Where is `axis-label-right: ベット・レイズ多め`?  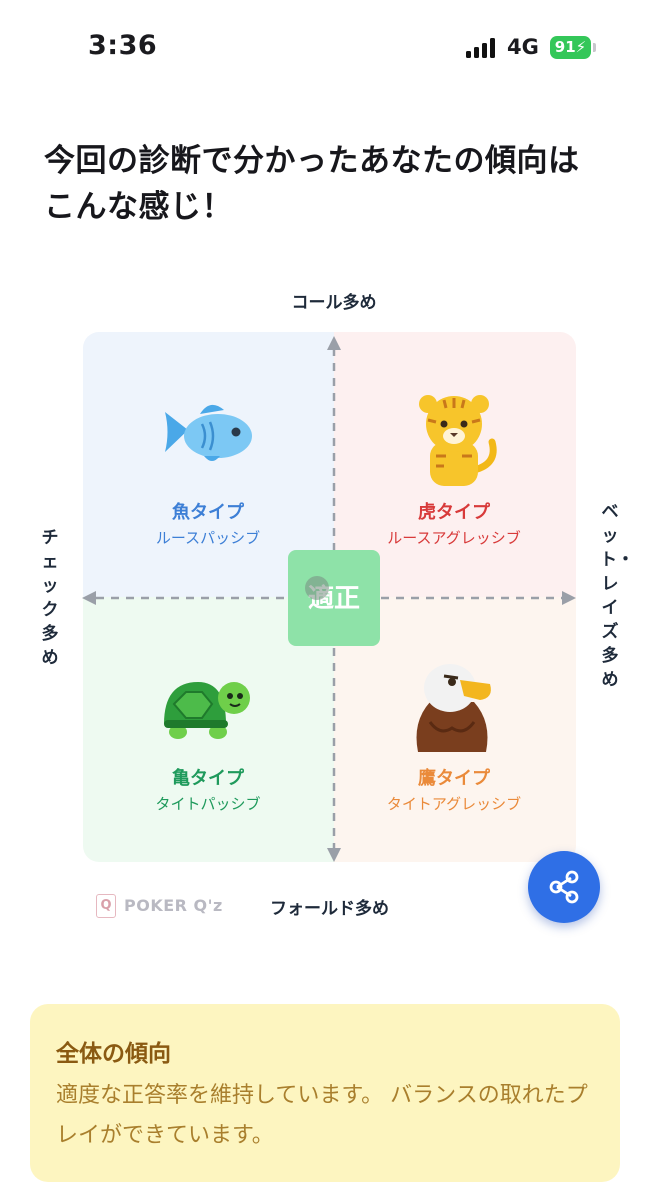
axis-label-right: ベット・レイズ多め is located at coordinates (617, 596).